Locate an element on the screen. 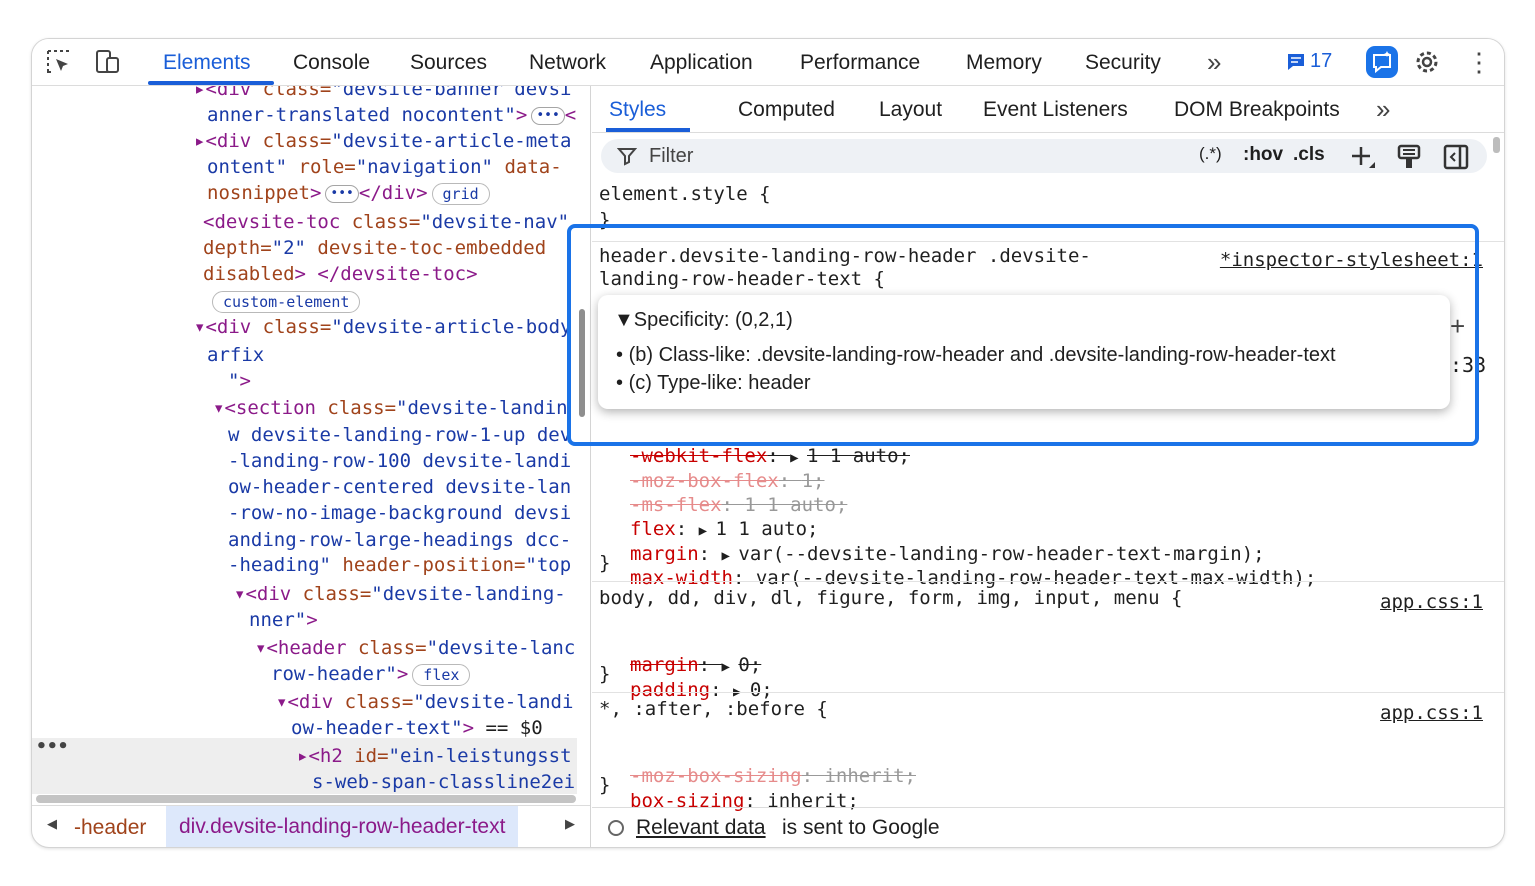  tab-elements: Elements is located at coordinates (207, 63).